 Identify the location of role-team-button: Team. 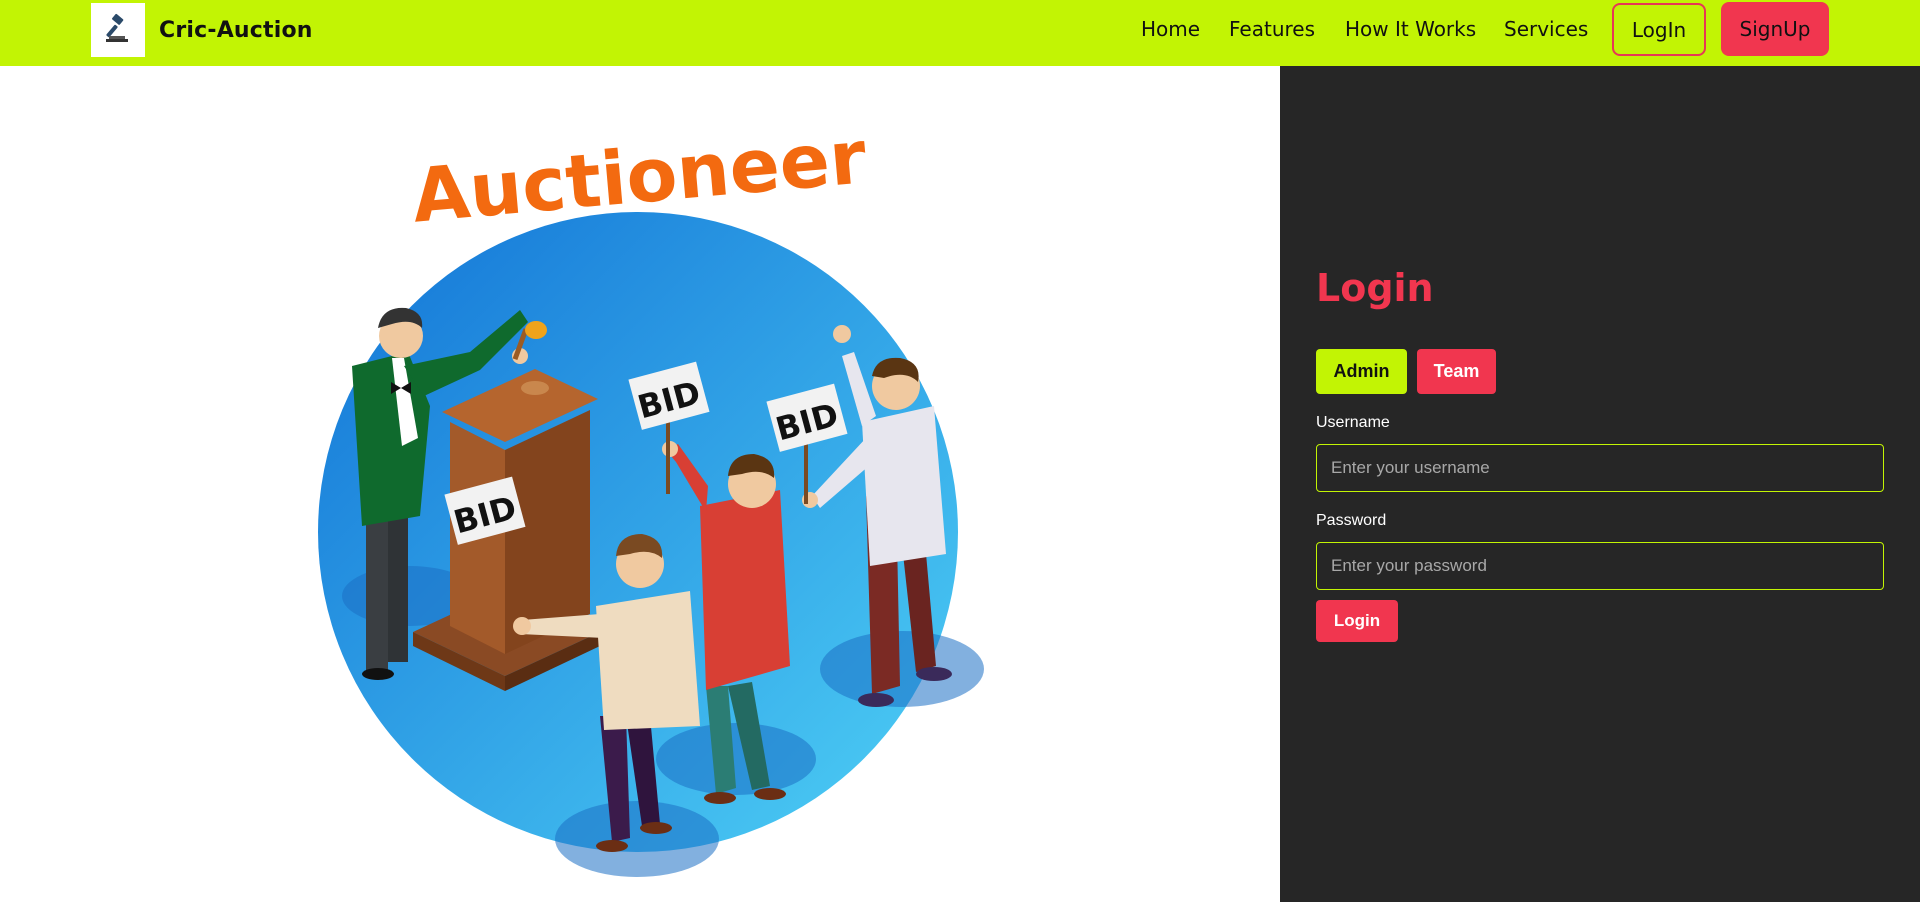
(1456, 371).